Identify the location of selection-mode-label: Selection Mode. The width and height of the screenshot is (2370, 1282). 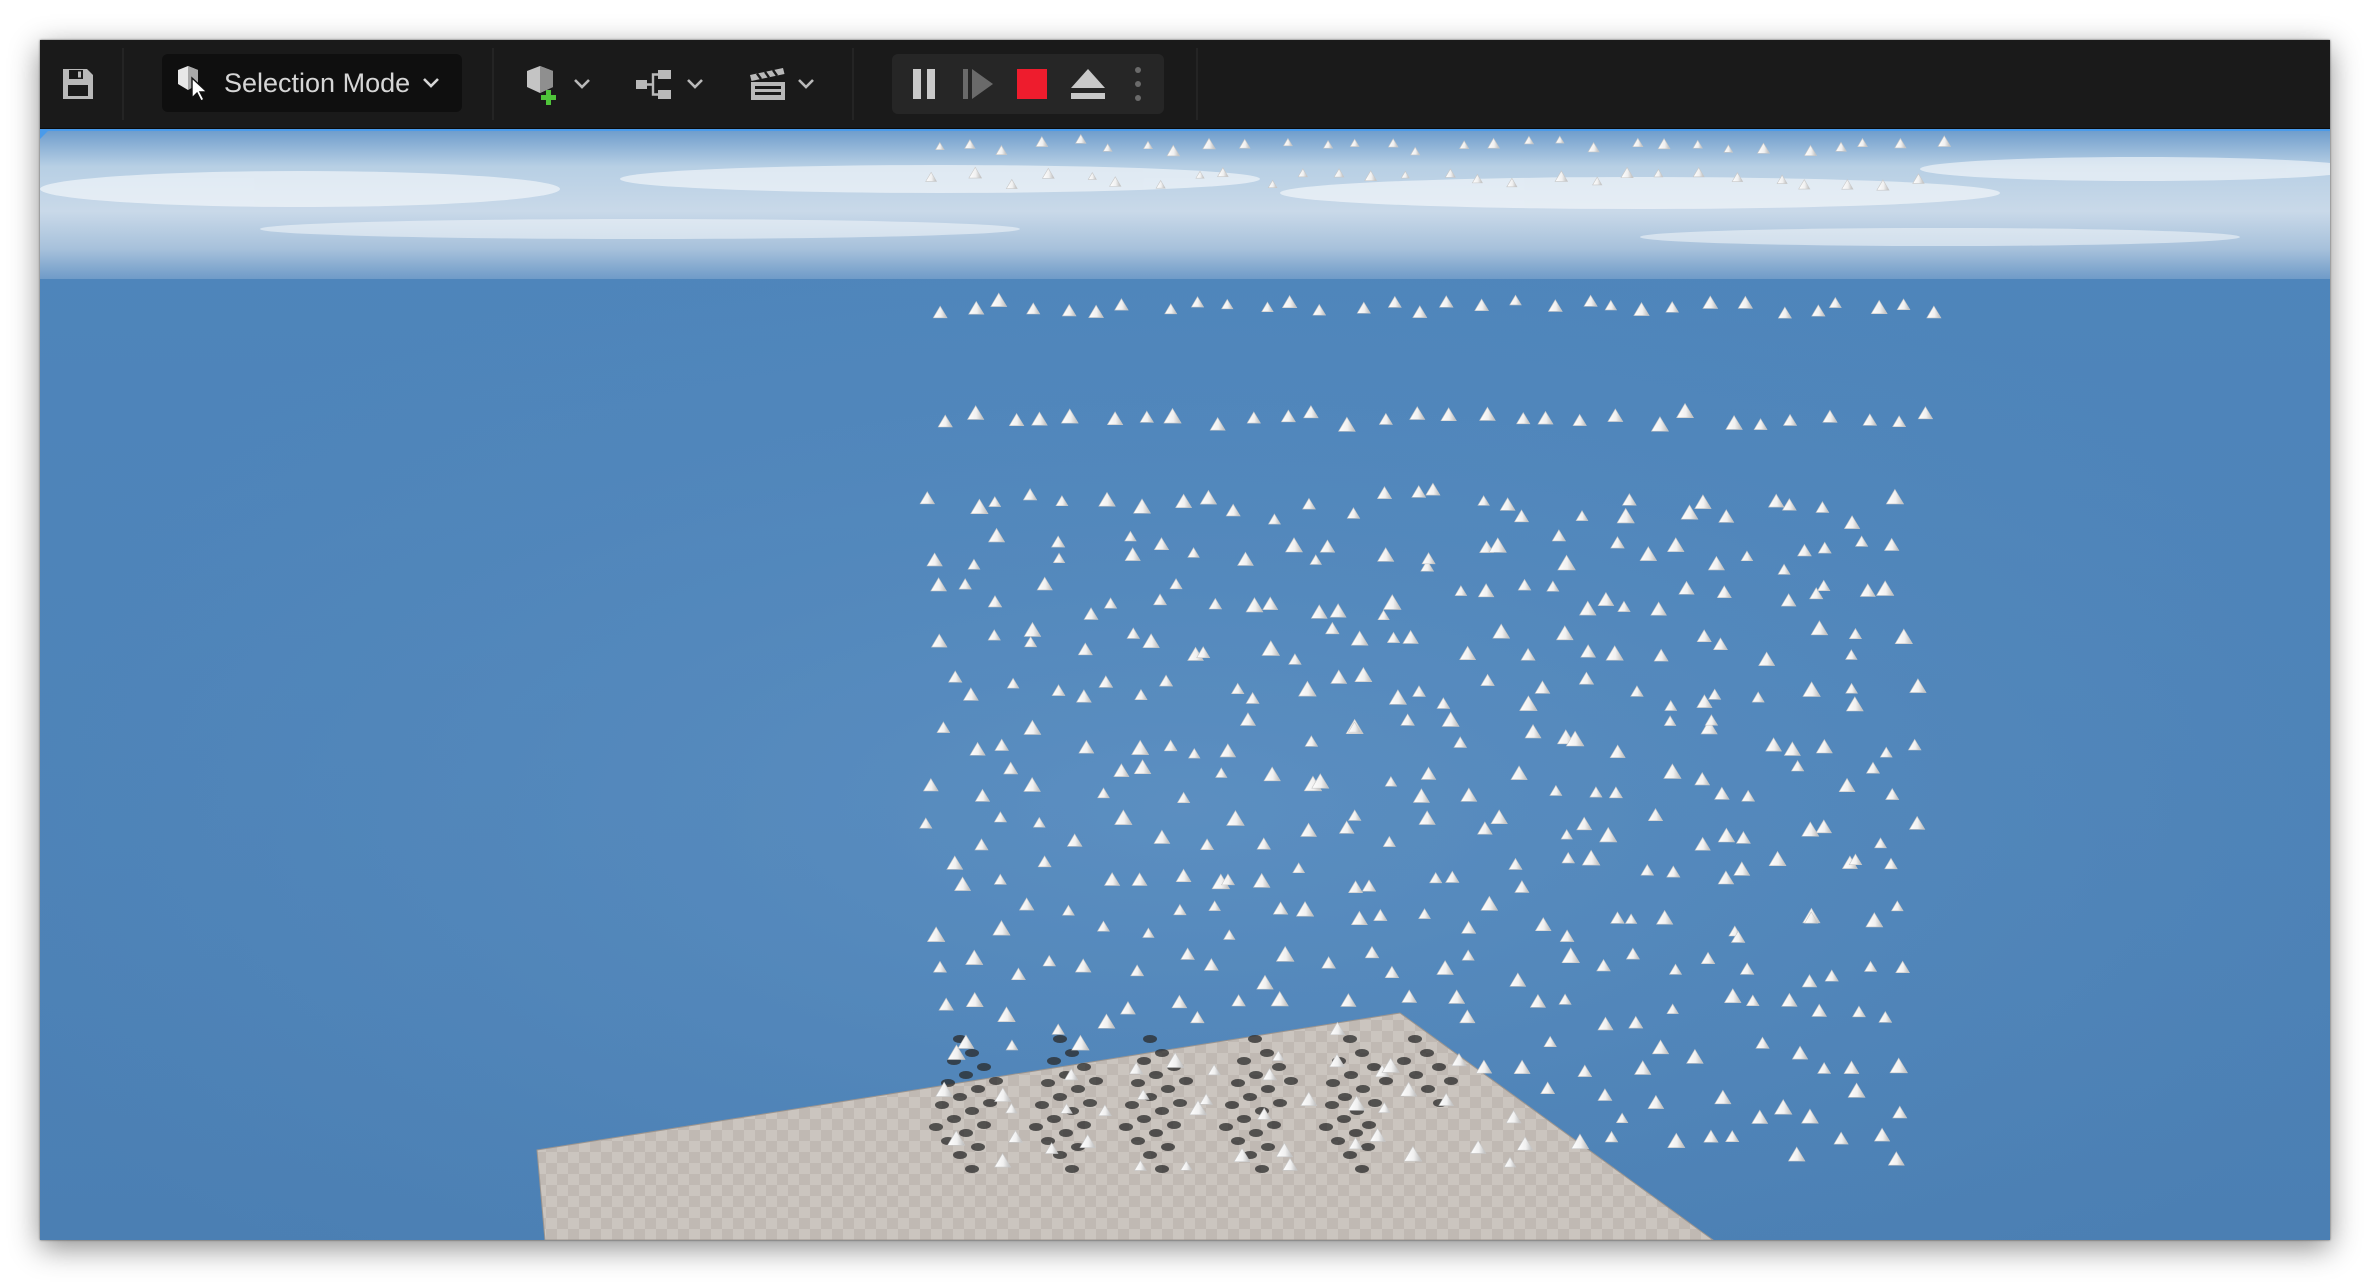
(317, 82).